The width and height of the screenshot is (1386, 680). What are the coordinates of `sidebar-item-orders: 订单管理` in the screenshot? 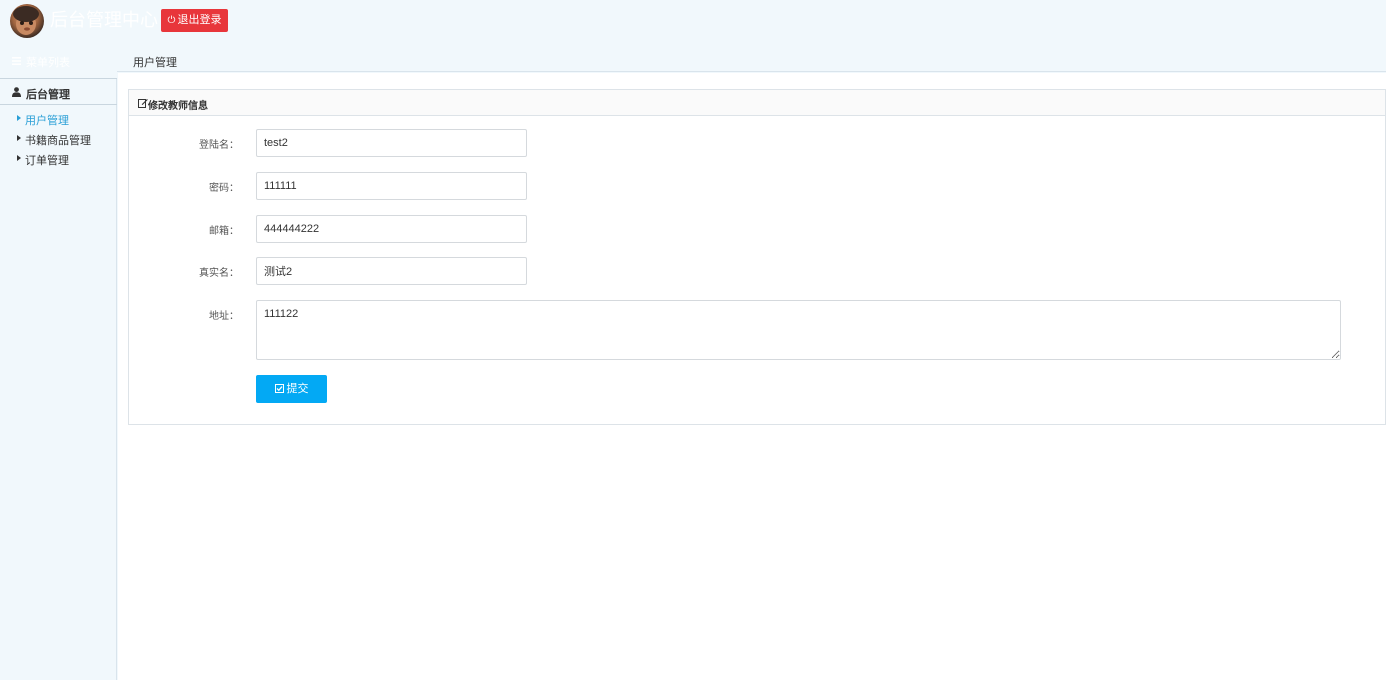 It's located at (58, 159).